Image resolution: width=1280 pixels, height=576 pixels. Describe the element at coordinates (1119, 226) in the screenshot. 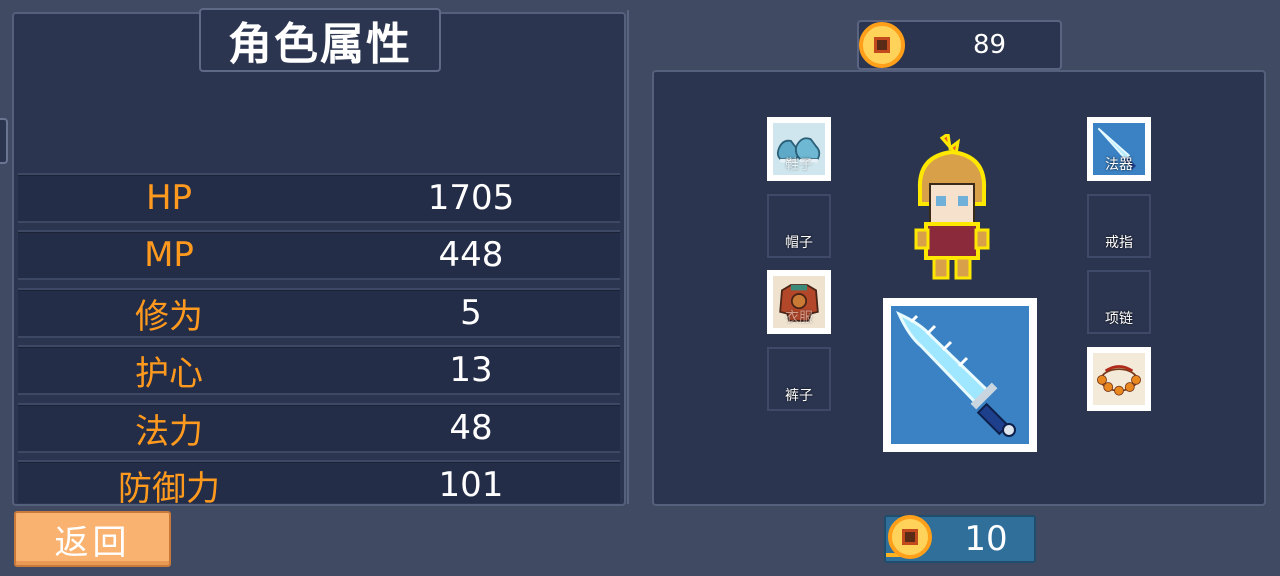

I see `equip-slot-ring: 戒指` at that location.